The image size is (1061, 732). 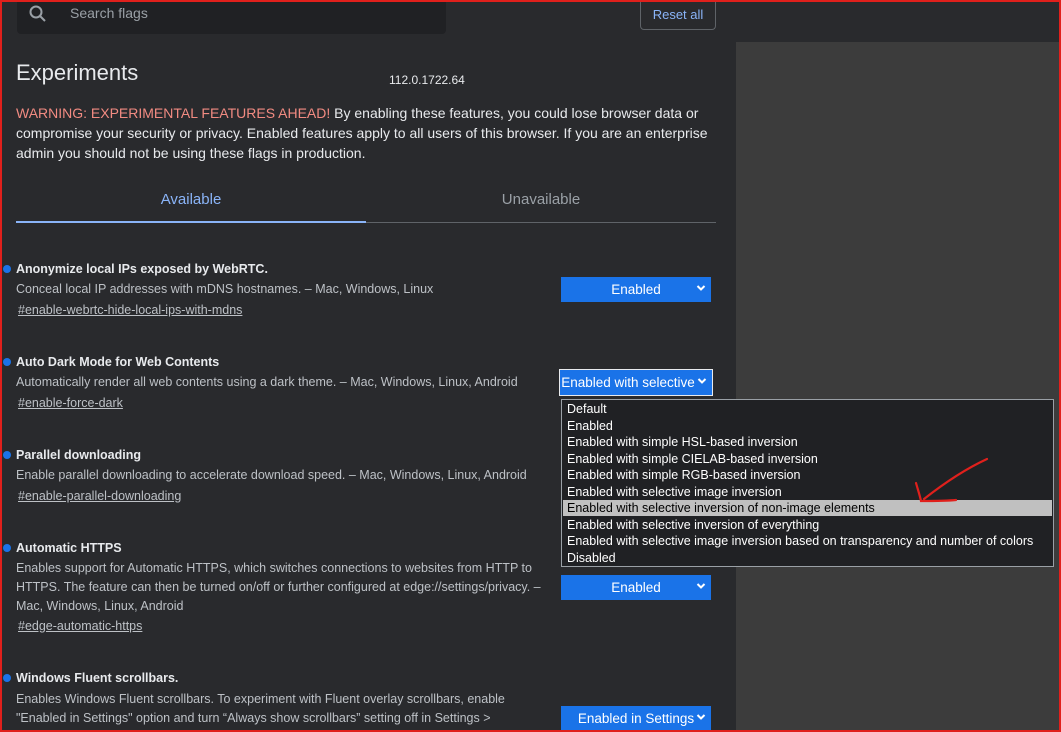 What do you see at coordinates (191, 199) in the screenshot?
I see `tab-available: Available` at bounding box center [191, 199].